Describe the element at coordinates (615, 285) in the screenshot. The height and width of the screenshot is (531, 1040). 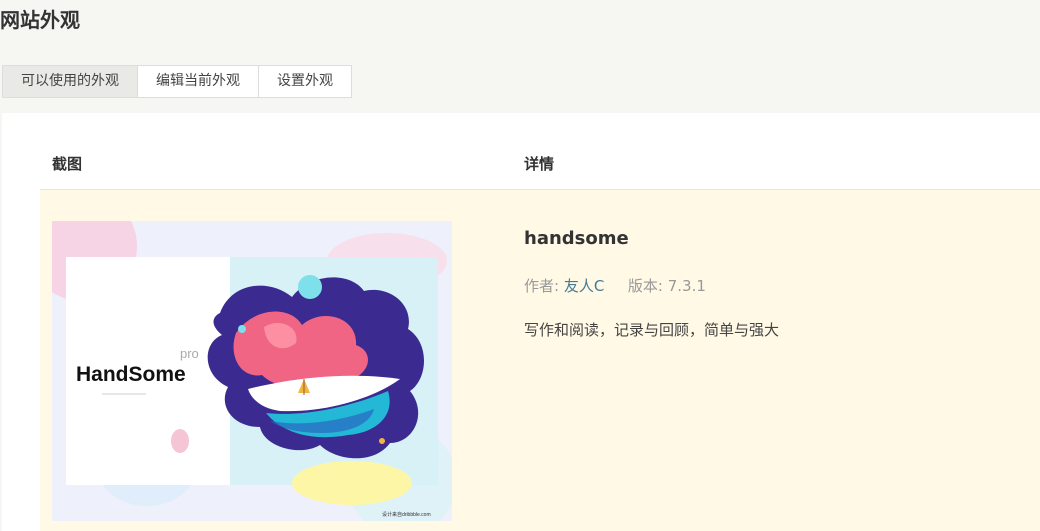
I see `theme-meta: 作者: 友人C 版本: 7.3.1` at that location.